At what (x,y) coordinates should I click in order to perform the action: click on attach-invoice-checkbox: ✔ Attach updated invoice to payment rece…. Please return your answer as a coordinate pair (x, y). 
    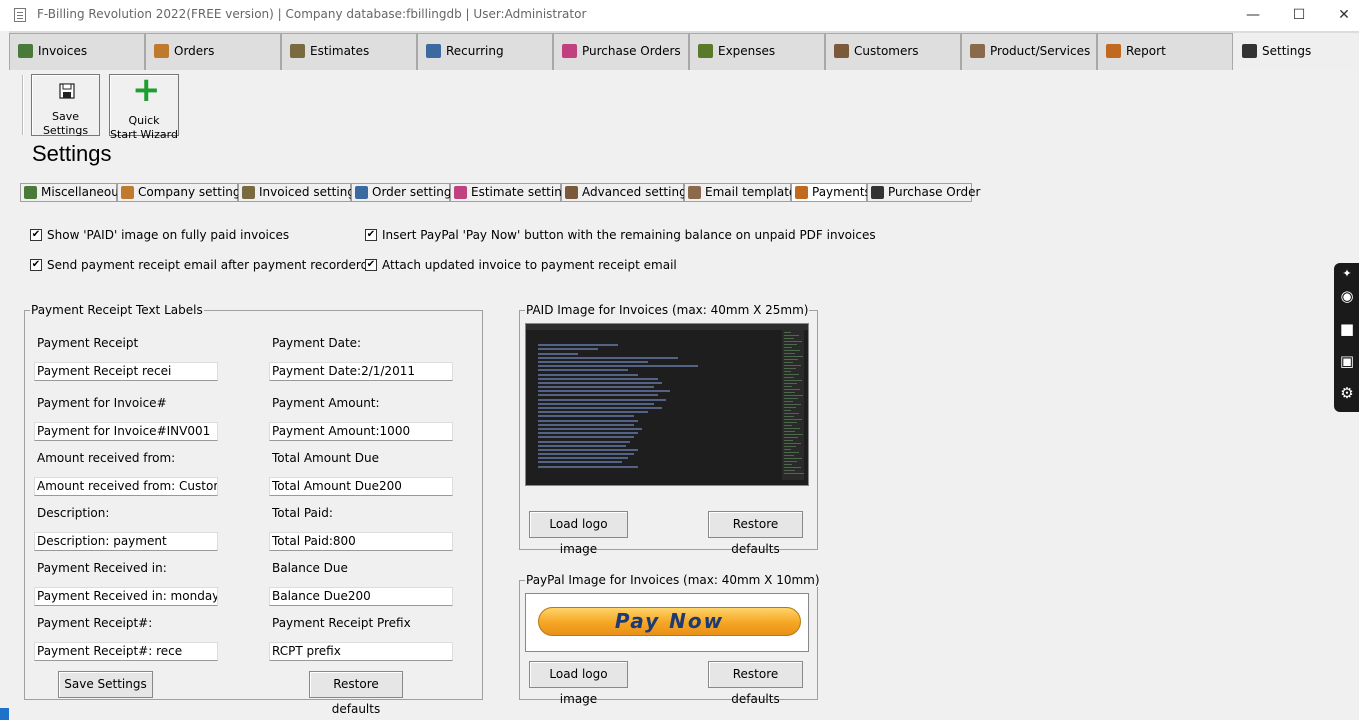
    Looking at the image, I should click on (521, 266).